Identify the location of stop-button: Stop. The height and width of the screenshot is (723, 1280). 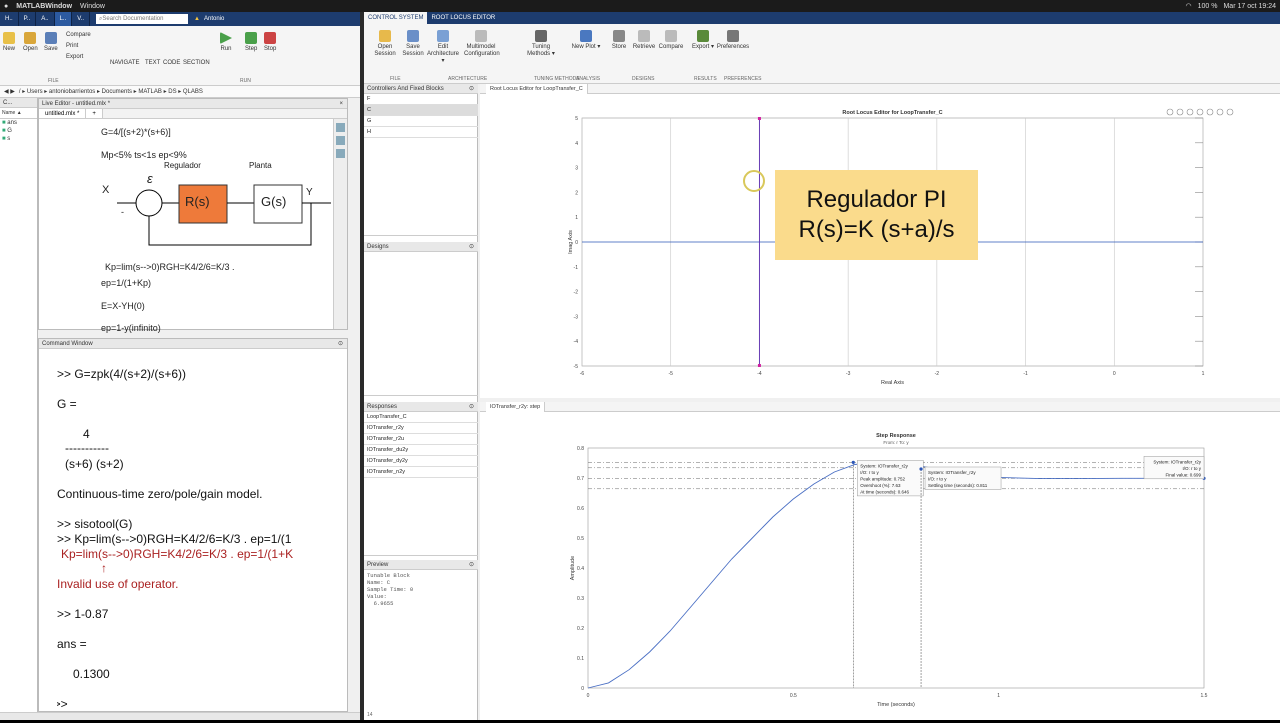
(270, 42).